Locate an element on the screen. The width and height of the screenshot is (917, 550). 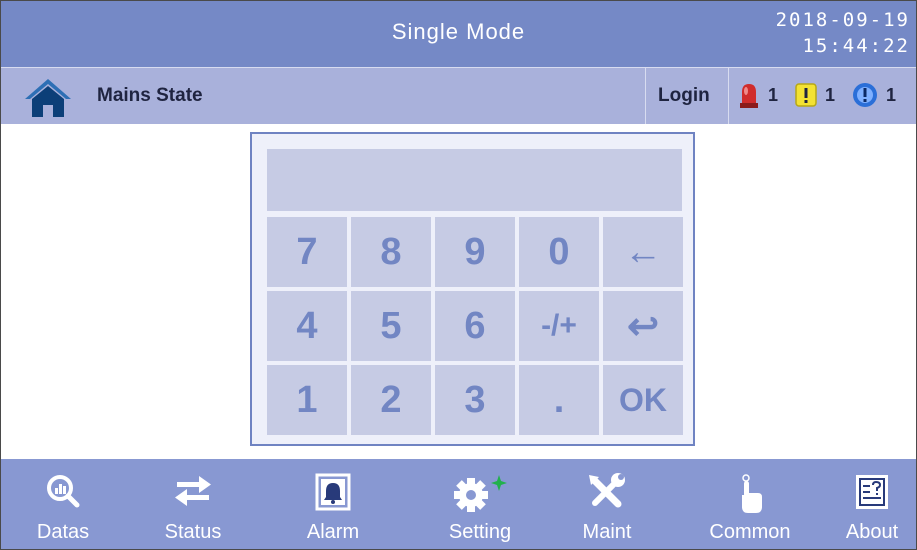
nav-maint: Maint is located at coordinates (607, 504).